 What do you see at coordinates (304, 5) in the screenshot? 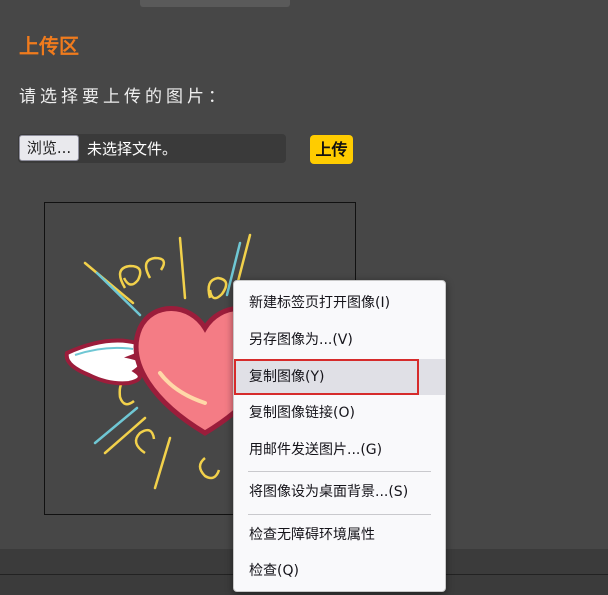
I see `partial-top-text` at bounding box center [304, 5].